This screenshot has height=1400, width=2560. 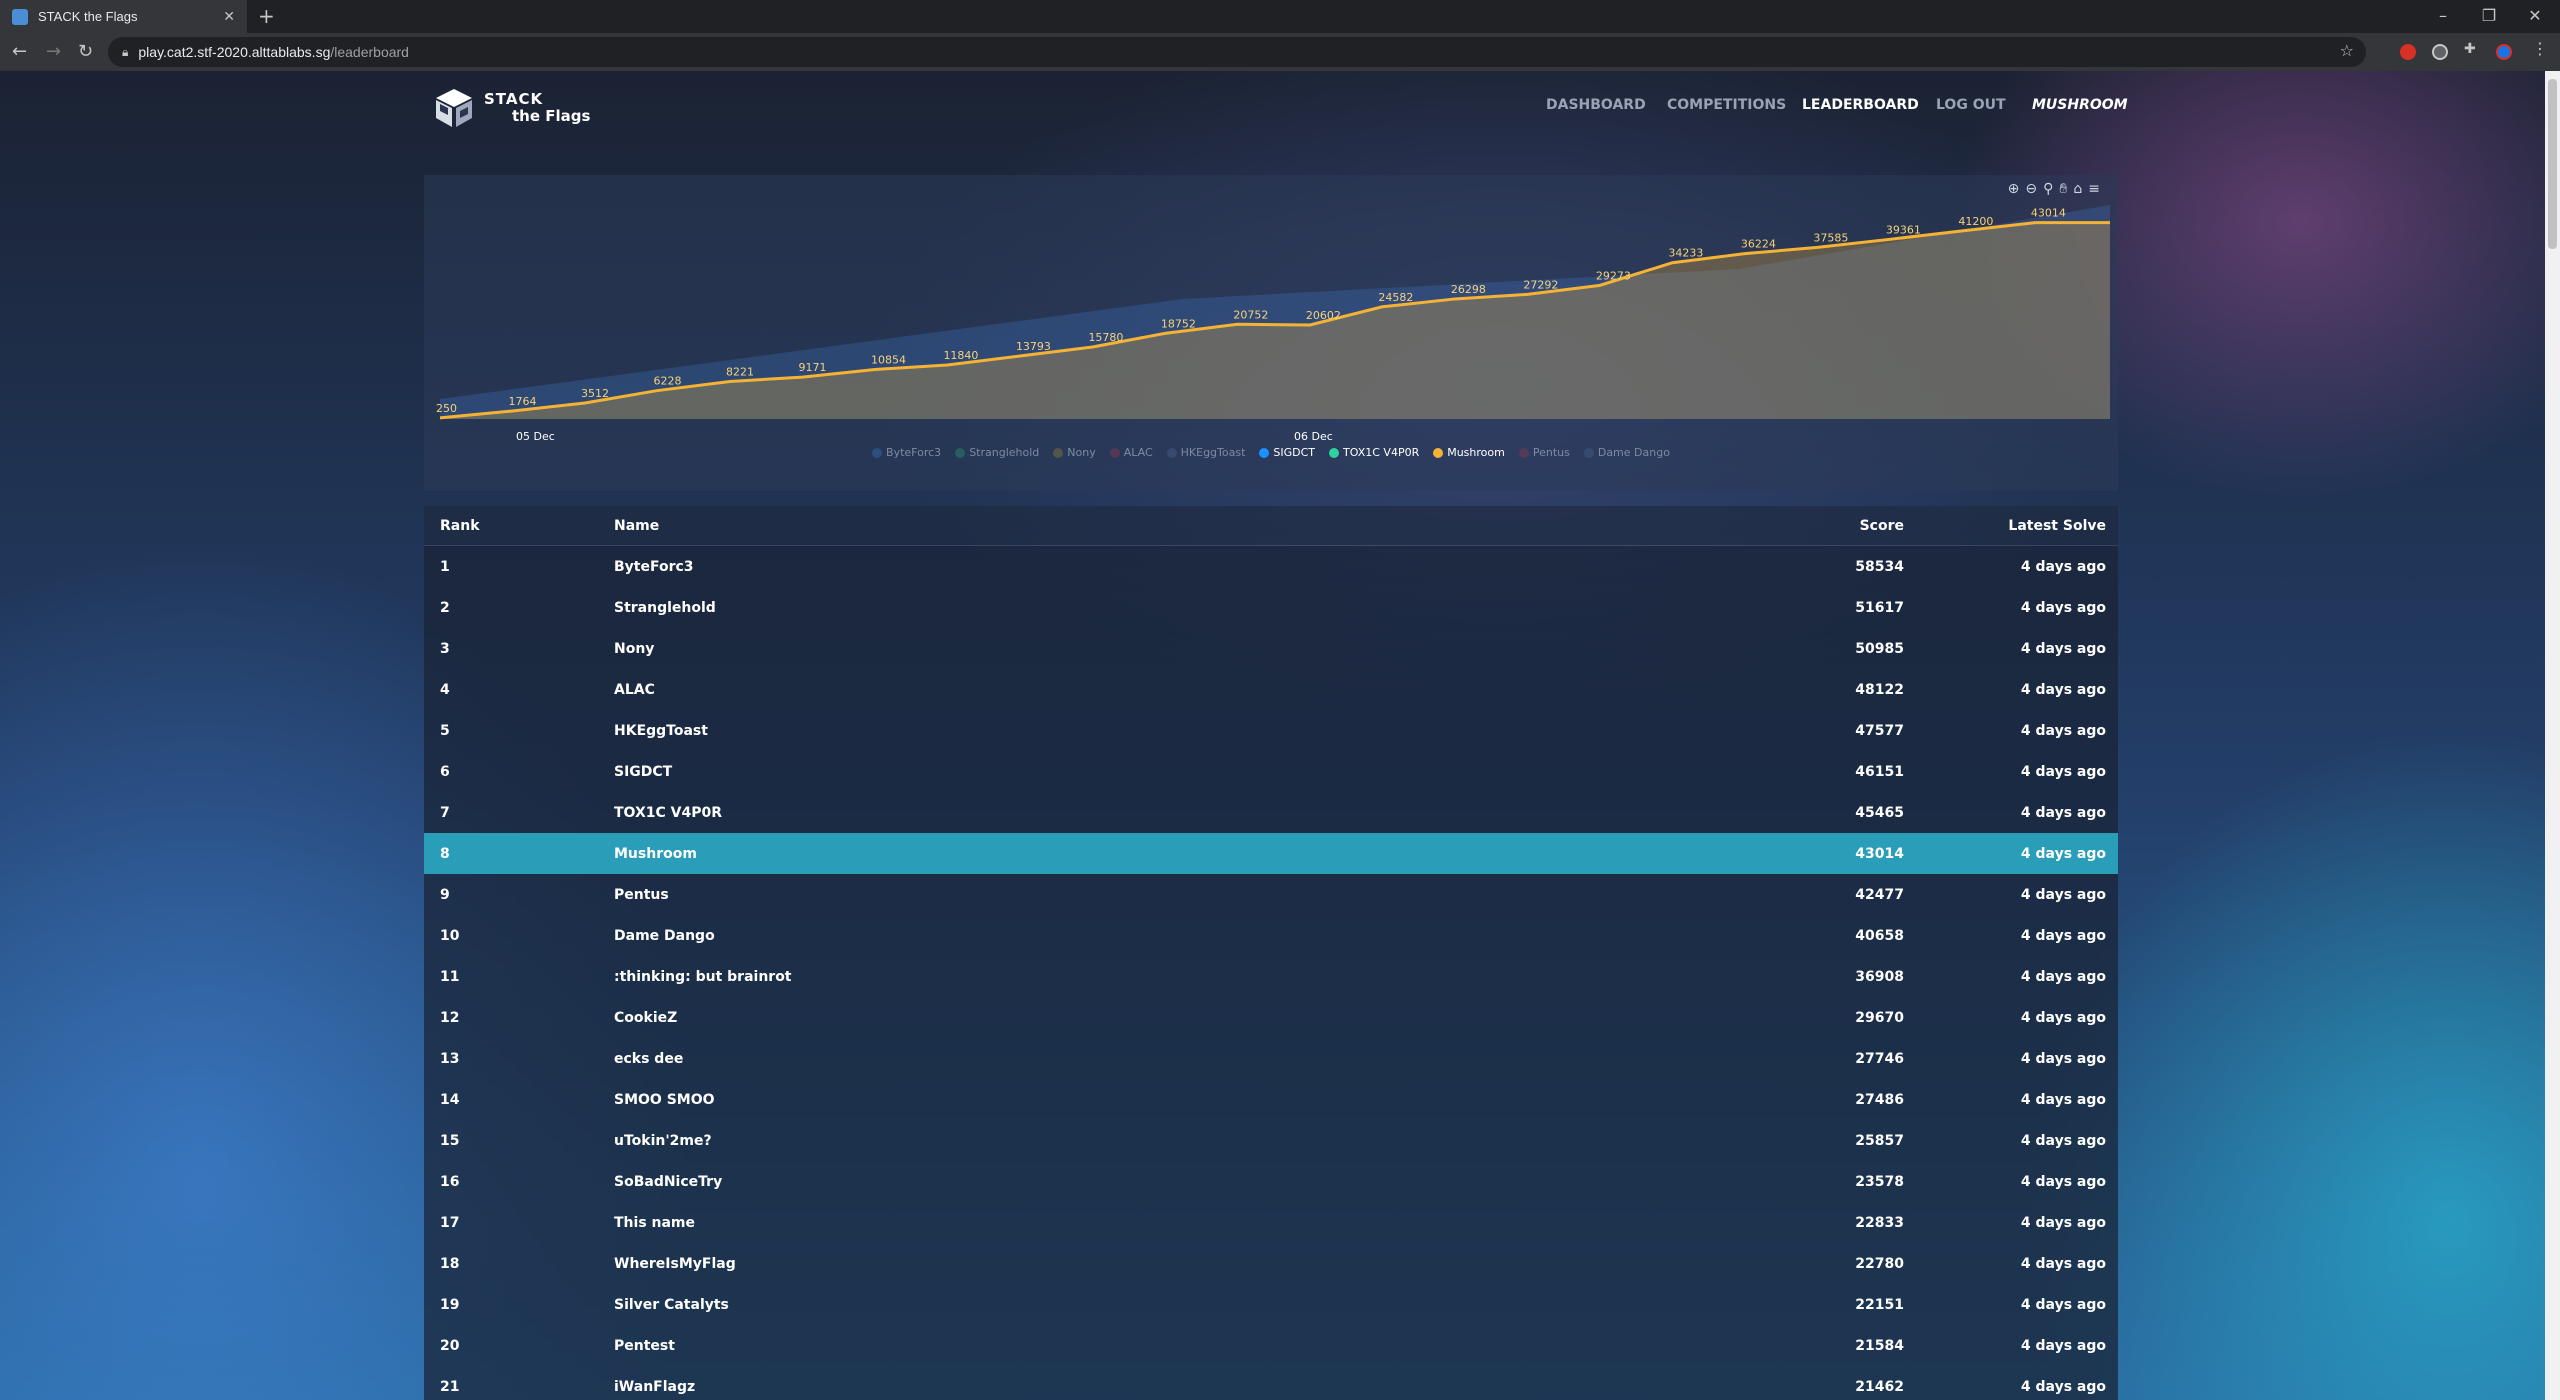 What do you see at coordinates (2034, 189) in the screenshot?
I see `zoom-out-icon: ⊖` at bounding box center [2034, 189].